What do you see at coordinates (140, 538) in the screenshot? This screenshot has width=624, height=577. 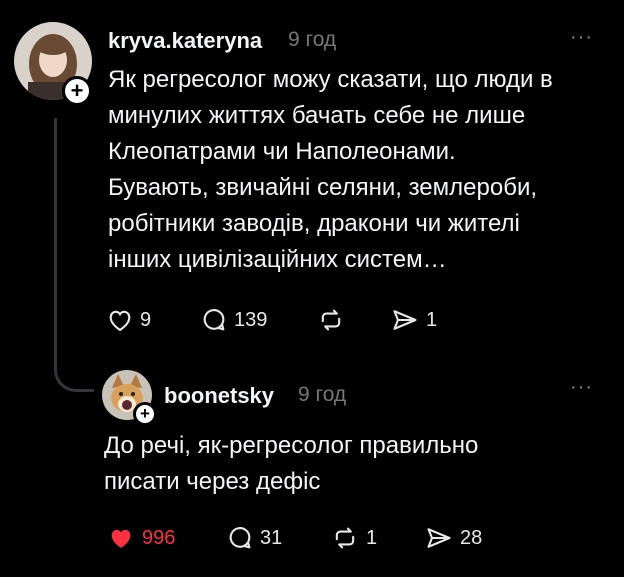 I see `like-button: 996` at bounding box center [140, 538].